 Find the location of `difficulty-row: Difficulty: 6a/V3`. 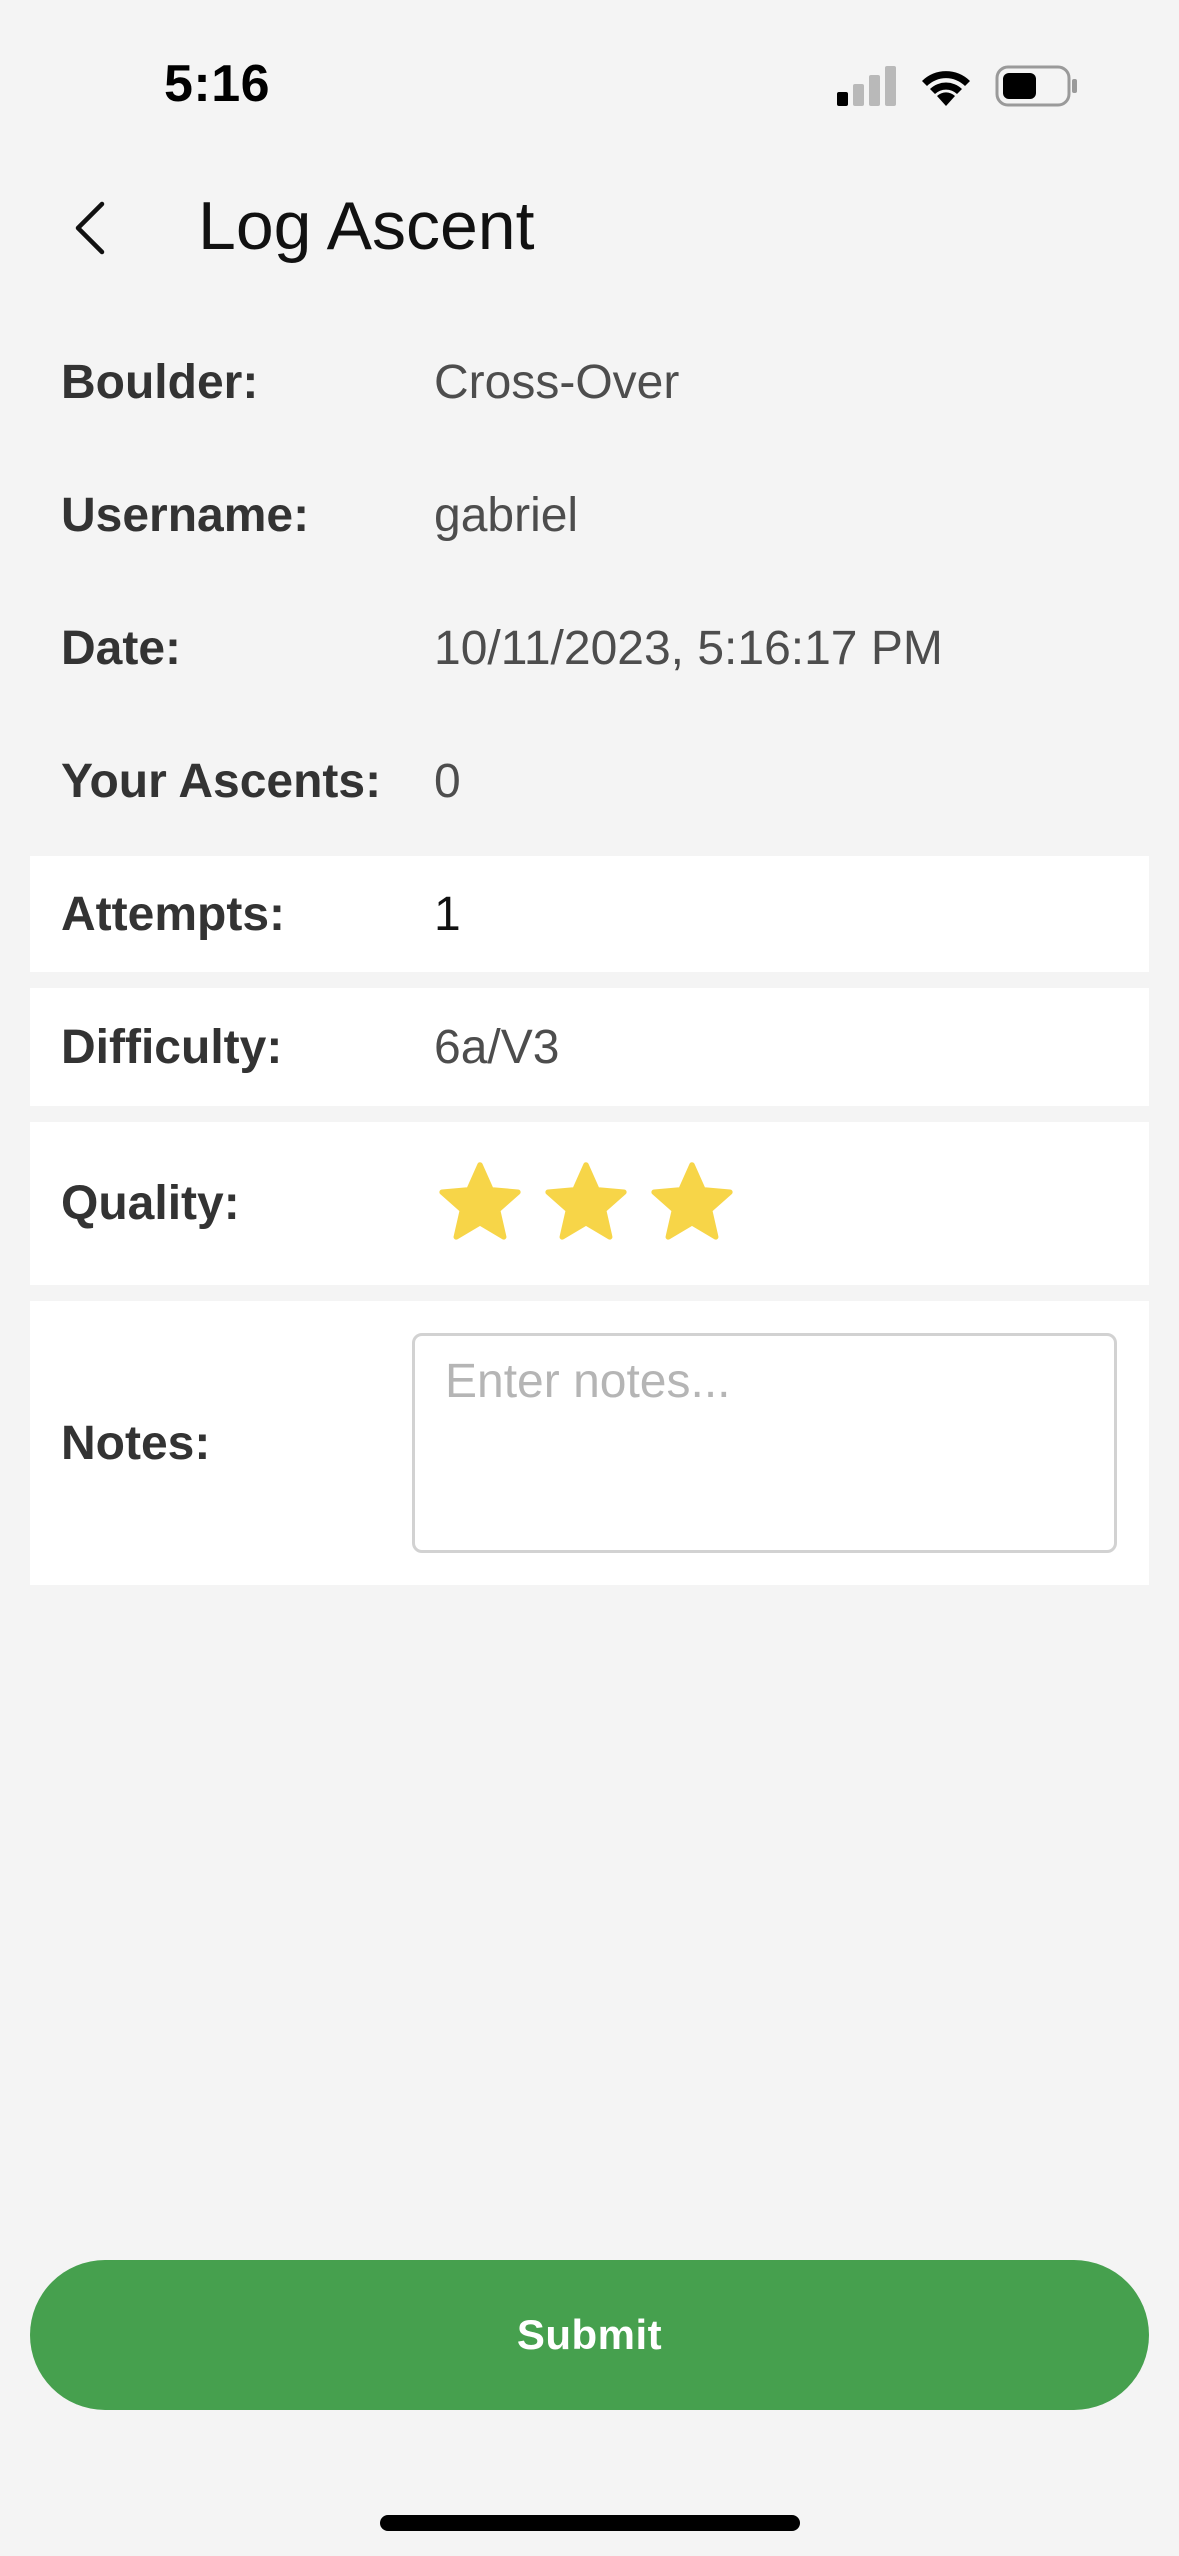

difficulty-row: Difficulty: 6a/V3 is located at coordinates (589, 1047).